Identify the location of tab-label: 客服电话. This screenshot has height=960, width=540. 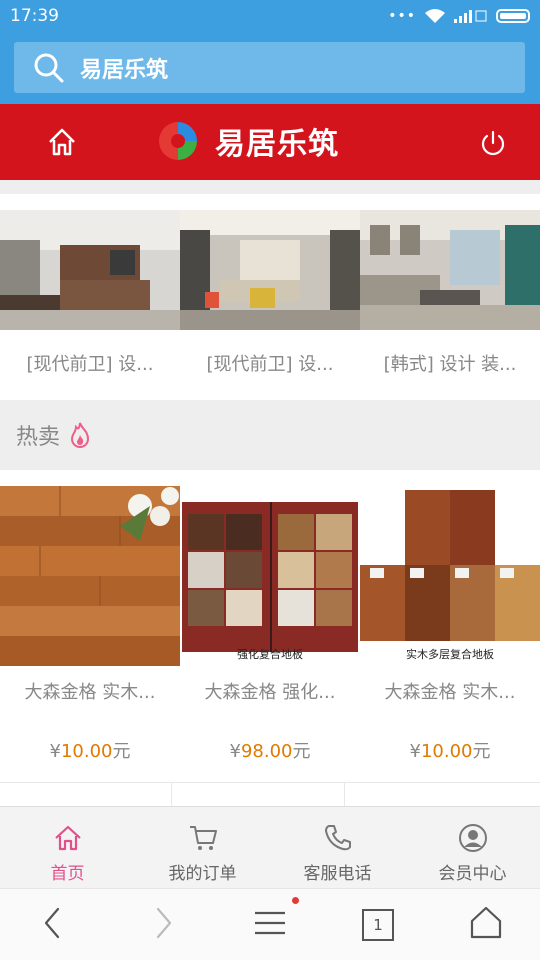
(337, 874).